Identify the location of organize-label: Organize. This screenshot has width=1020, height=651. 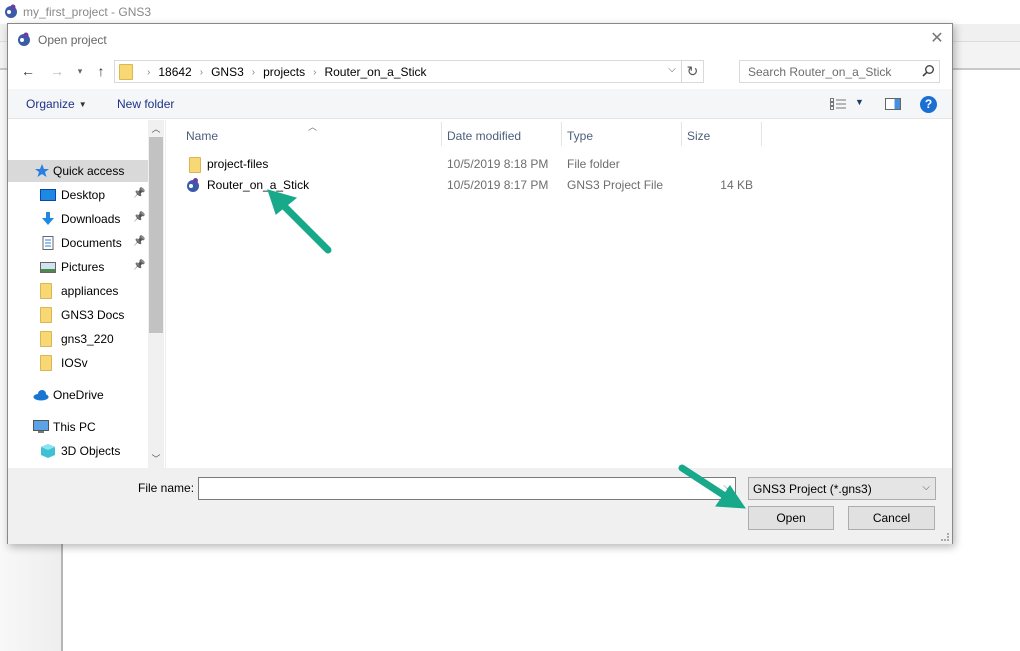
(50, 104).